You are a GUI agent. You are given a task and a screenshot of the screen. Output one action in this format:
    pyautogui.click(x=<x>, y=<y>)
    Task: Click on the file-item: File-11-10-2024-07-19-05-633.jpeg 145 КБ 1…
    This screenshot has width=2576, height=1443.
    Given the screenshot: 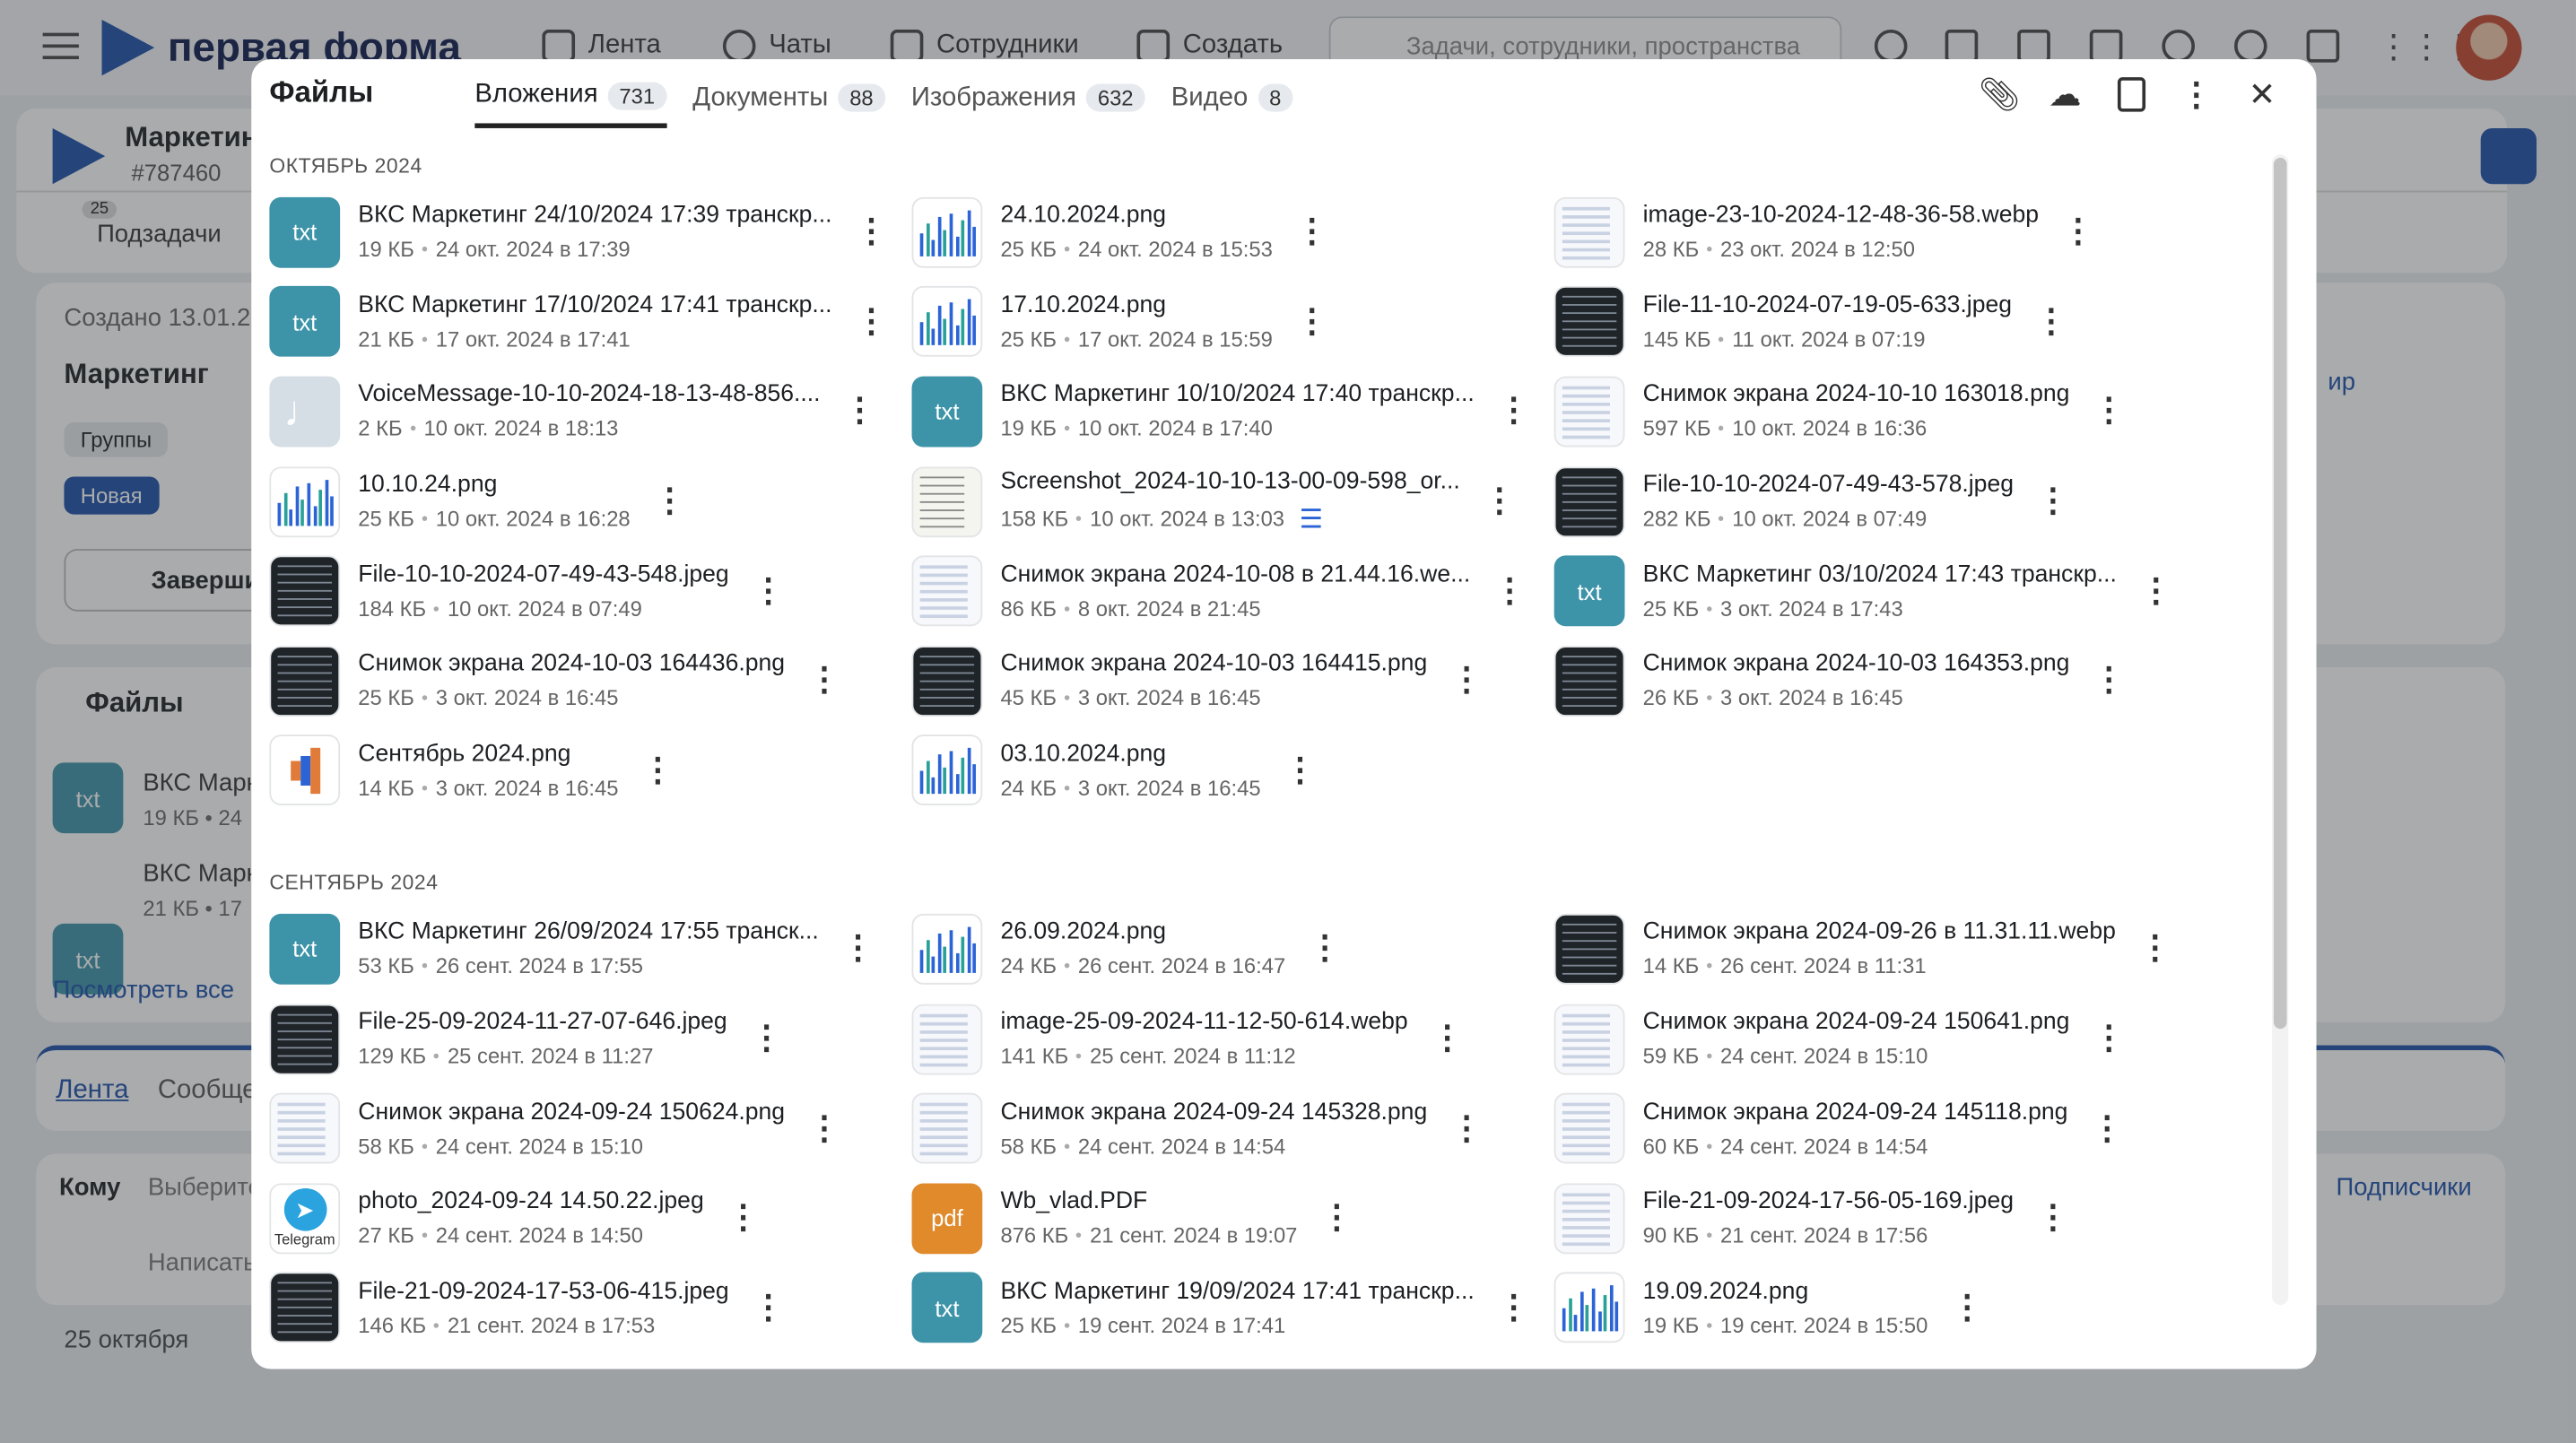 What is the action you would take?
    pyautogui.click(x=1875, y=322)
    